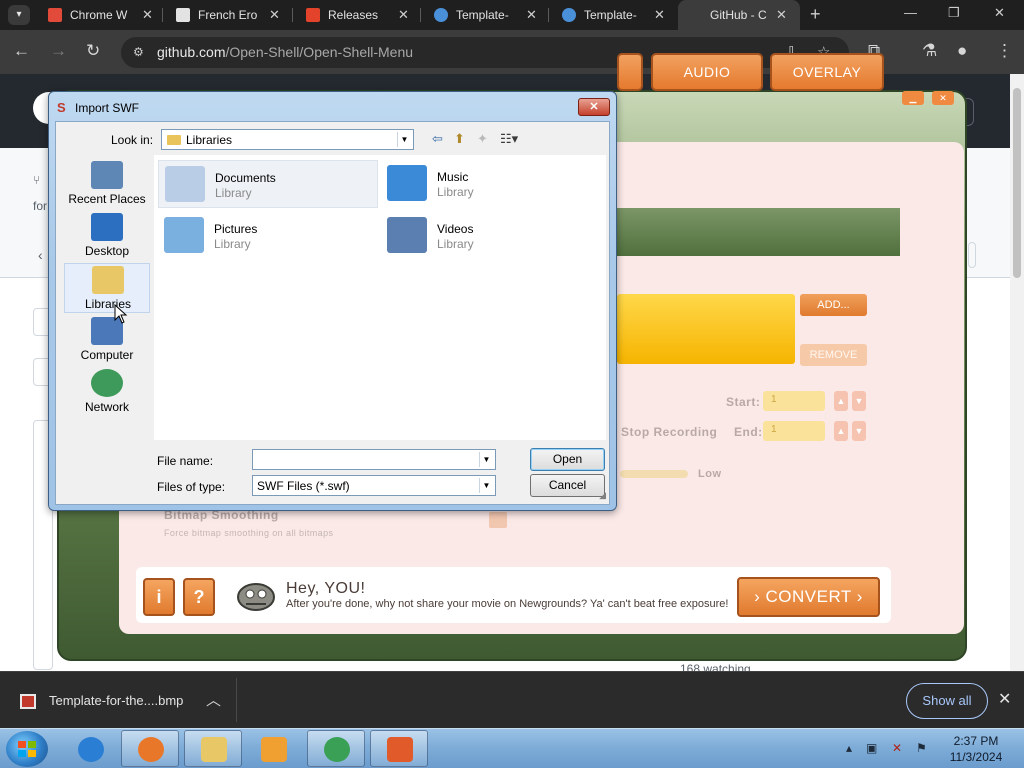 This screenshot has height=768, width=1024. Describe the element at coordinates (285, 52) in the screenshot. I see `url-text: github.com/Open-Shell/Open-Shell-Menu` at that location.